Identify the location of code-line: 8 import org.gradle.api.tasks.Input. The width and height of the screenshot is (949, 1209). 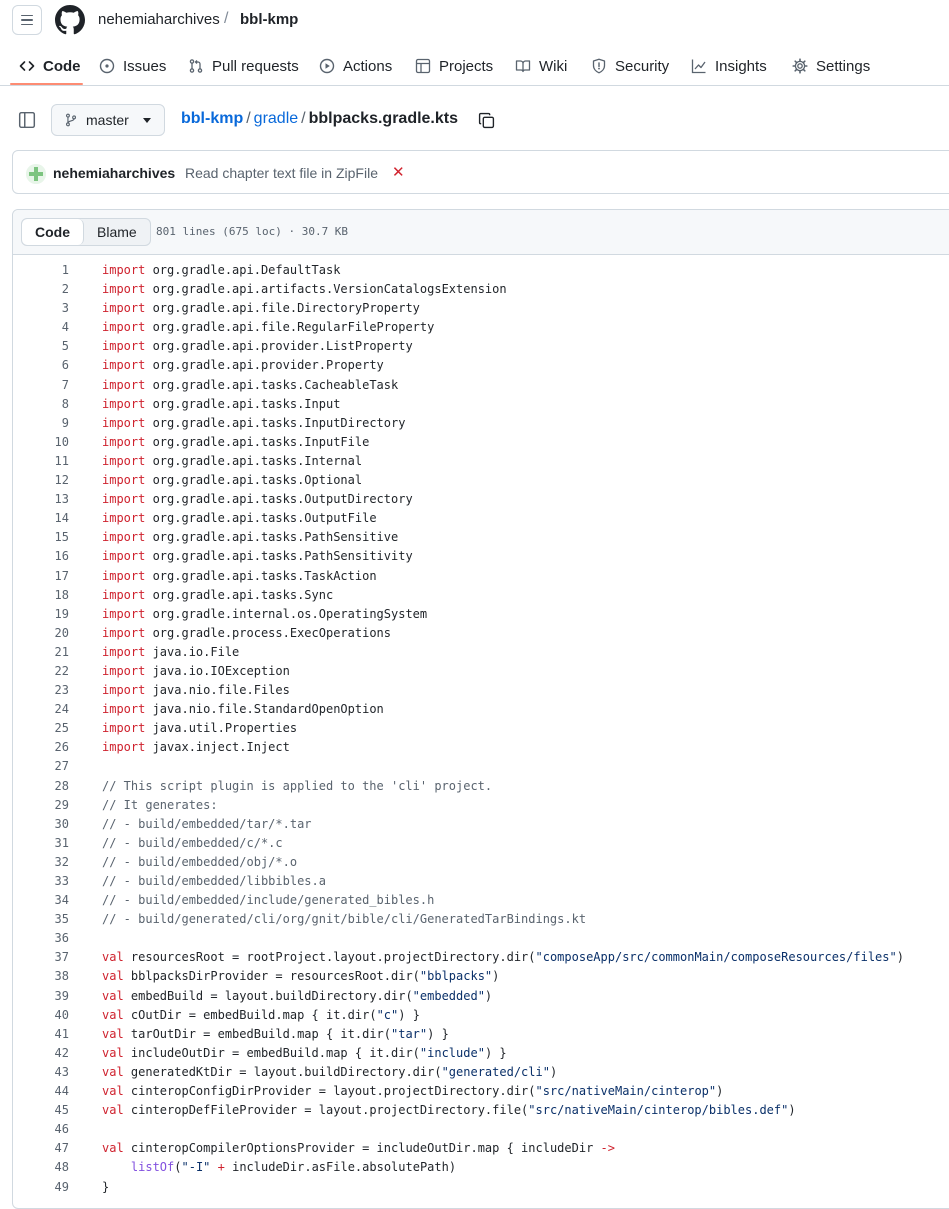
(481, 404).